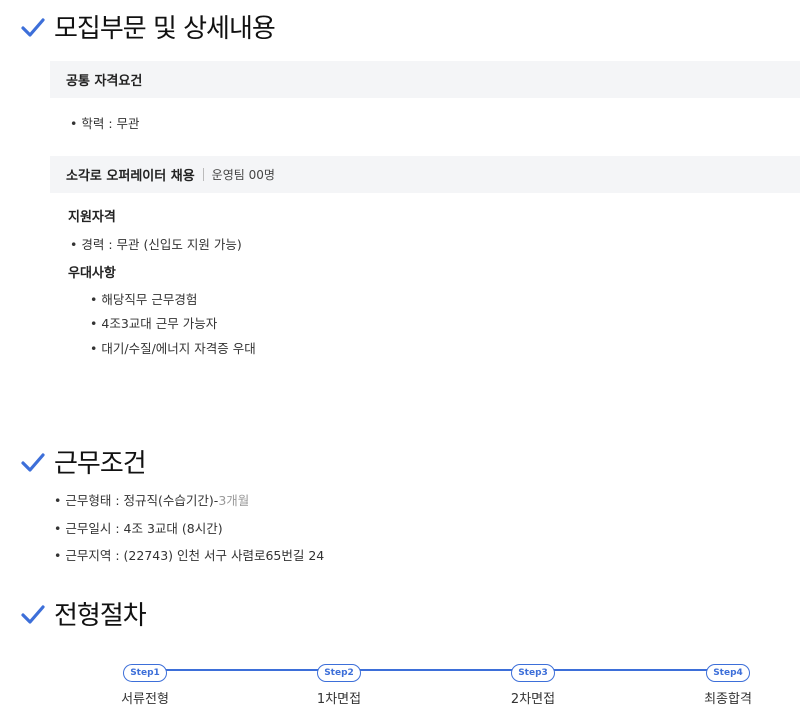 The height and width of the screenshot is (722, 800). What do you see at coordinates (533, 699) in the screenshot?
I see `step-label: 2차면접` at bounding box center [533, 699].